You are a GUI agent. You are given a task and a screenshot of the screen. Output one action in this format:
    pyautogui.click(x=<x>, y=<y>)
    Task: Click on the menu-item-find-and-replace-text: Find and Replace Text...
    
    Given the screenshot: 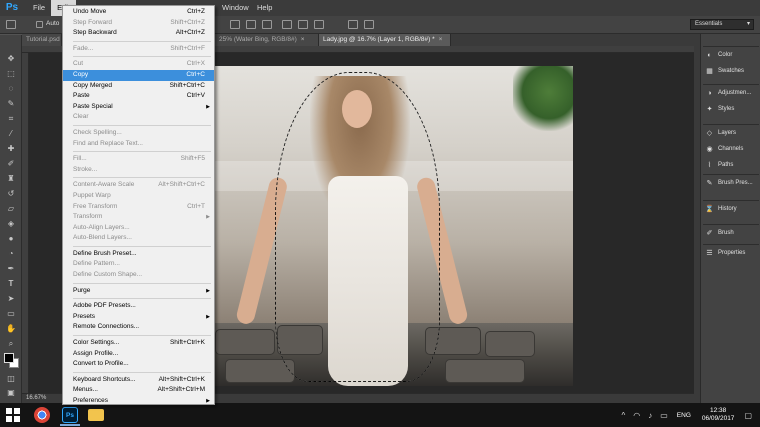 What is the action you would take?
    pyautogui.click(x=138, y=144)
    